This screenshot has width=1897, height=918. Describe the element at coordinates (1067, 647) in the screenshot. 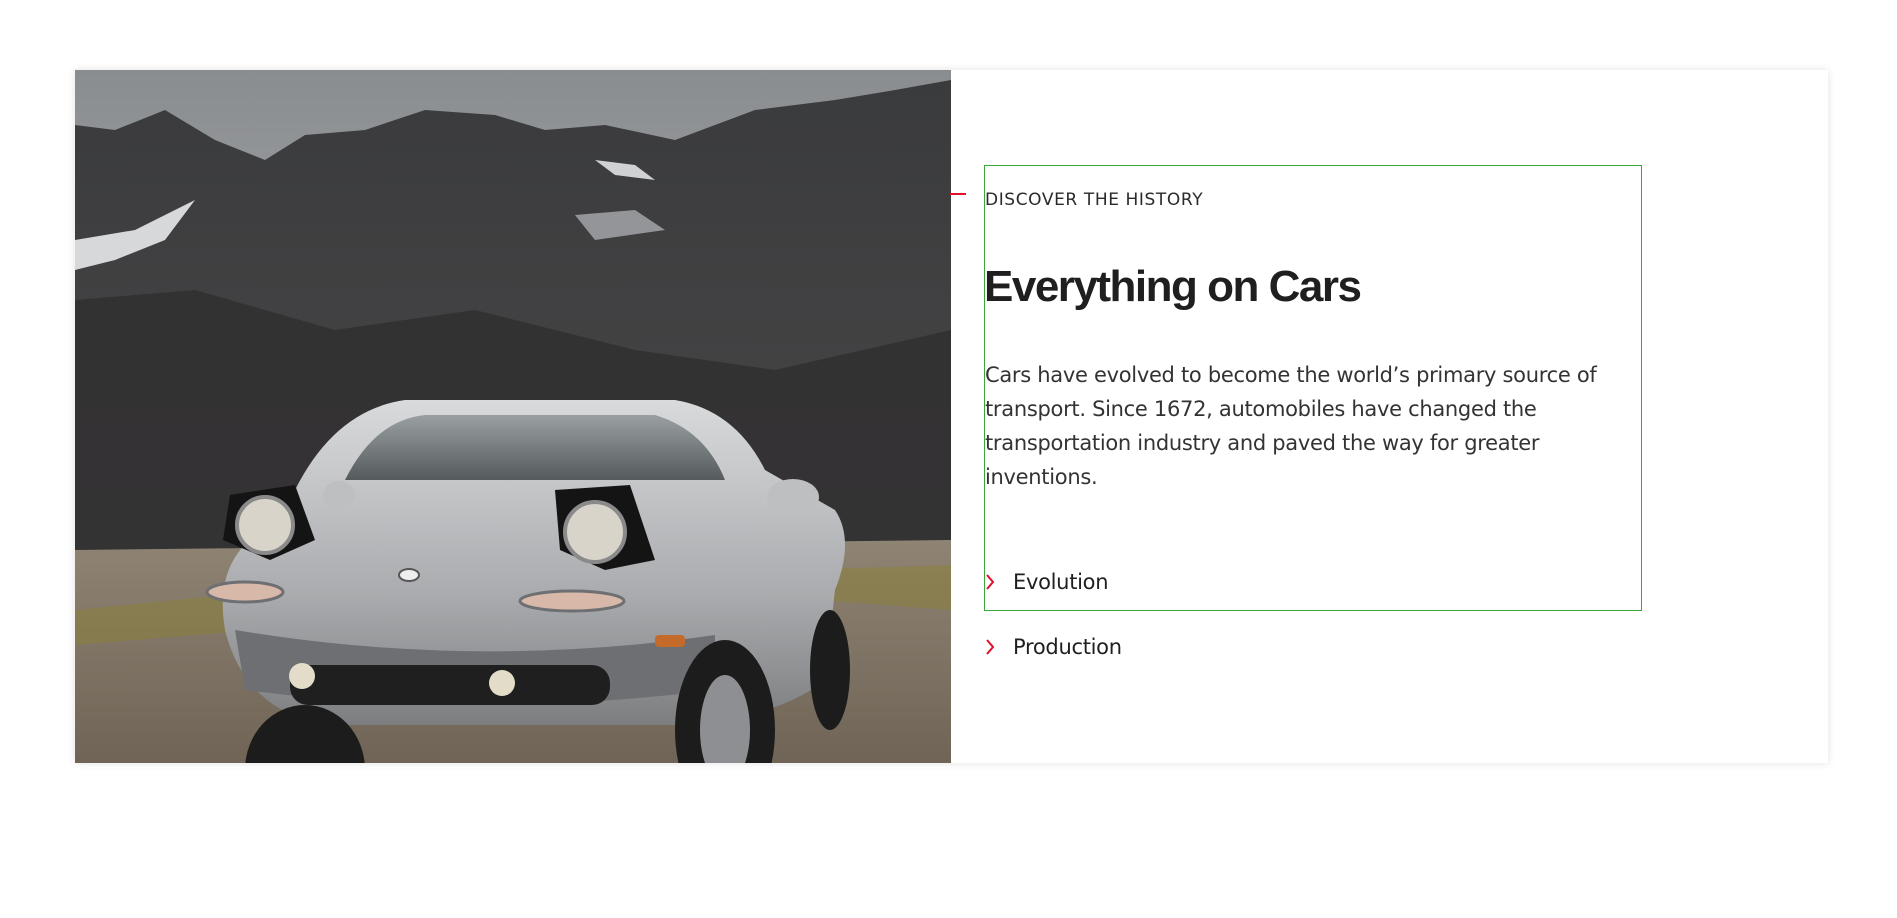

I see `link-production-label: Production` at that location.